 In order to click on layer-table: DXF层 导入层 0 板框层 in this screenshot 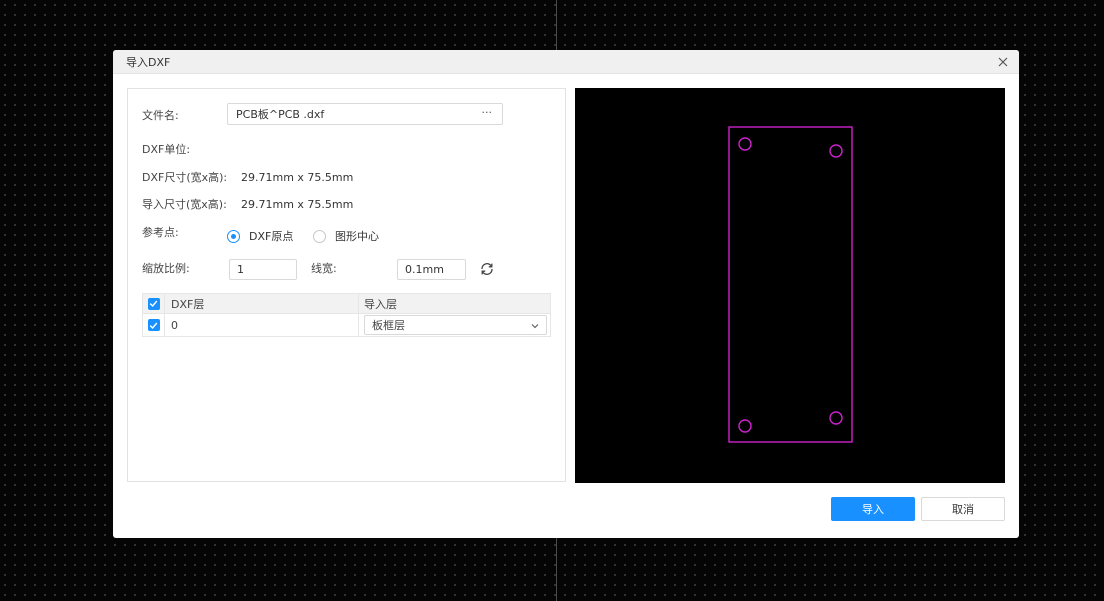, I will do `click(346, 315)`.